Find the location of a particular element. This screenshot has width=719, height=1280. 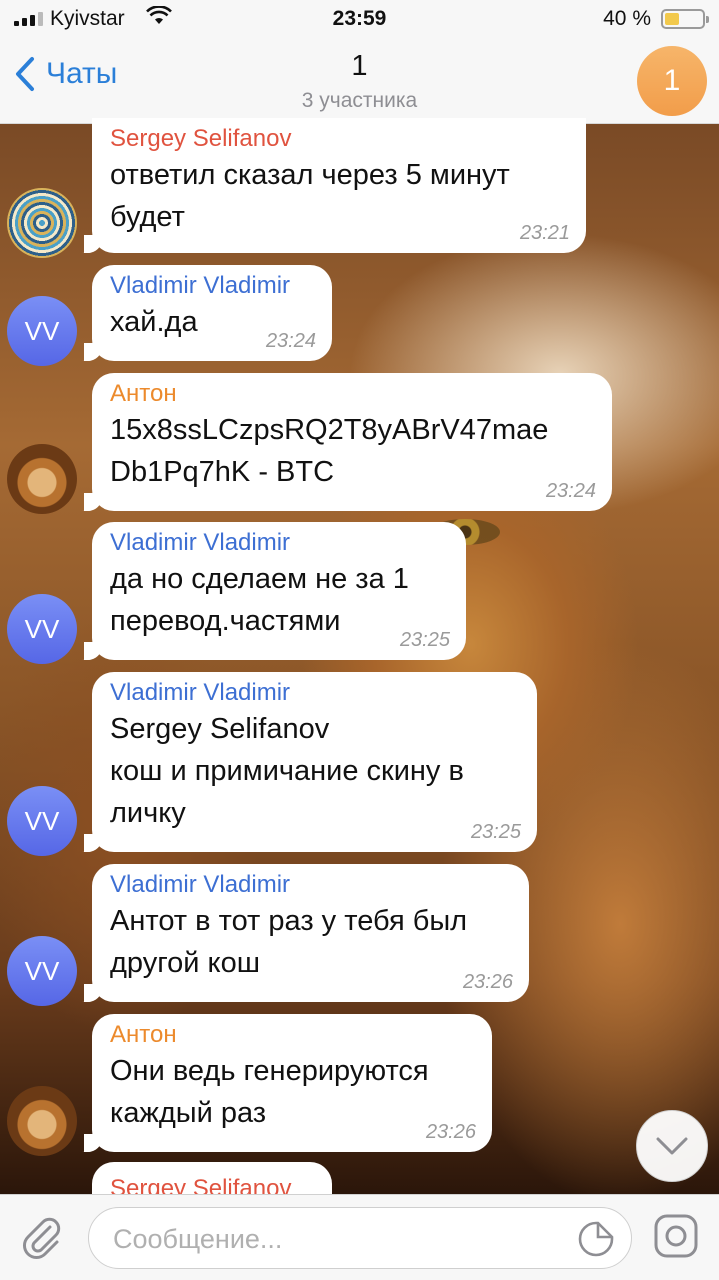

message-text: ответил сказал через 5 минут будет is located at coordinates (310, 196).